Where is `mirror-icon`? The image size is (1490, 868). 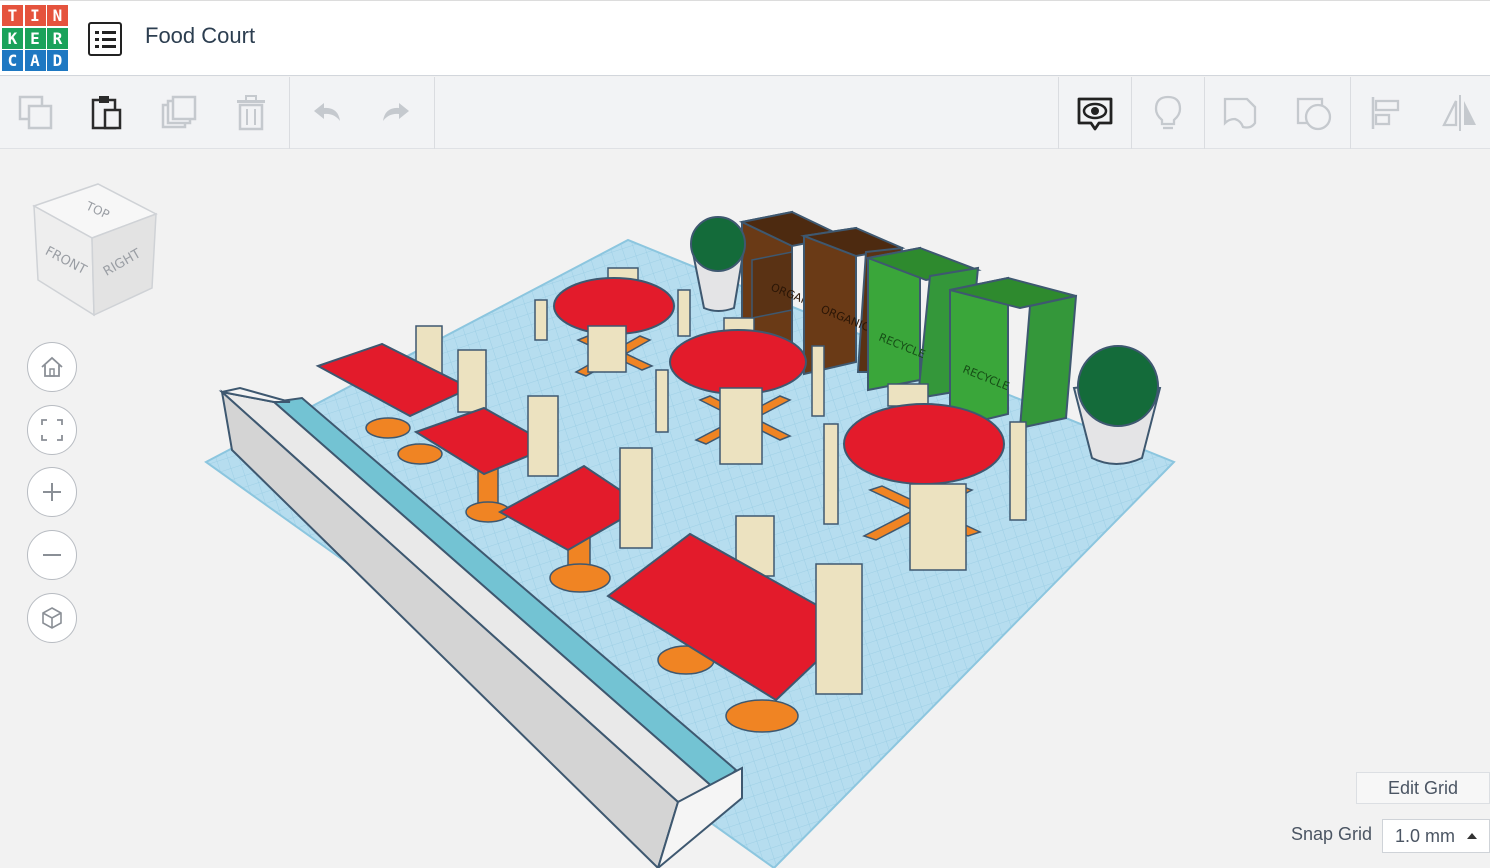 mirror-icon is located at coordinates (1457, 113).